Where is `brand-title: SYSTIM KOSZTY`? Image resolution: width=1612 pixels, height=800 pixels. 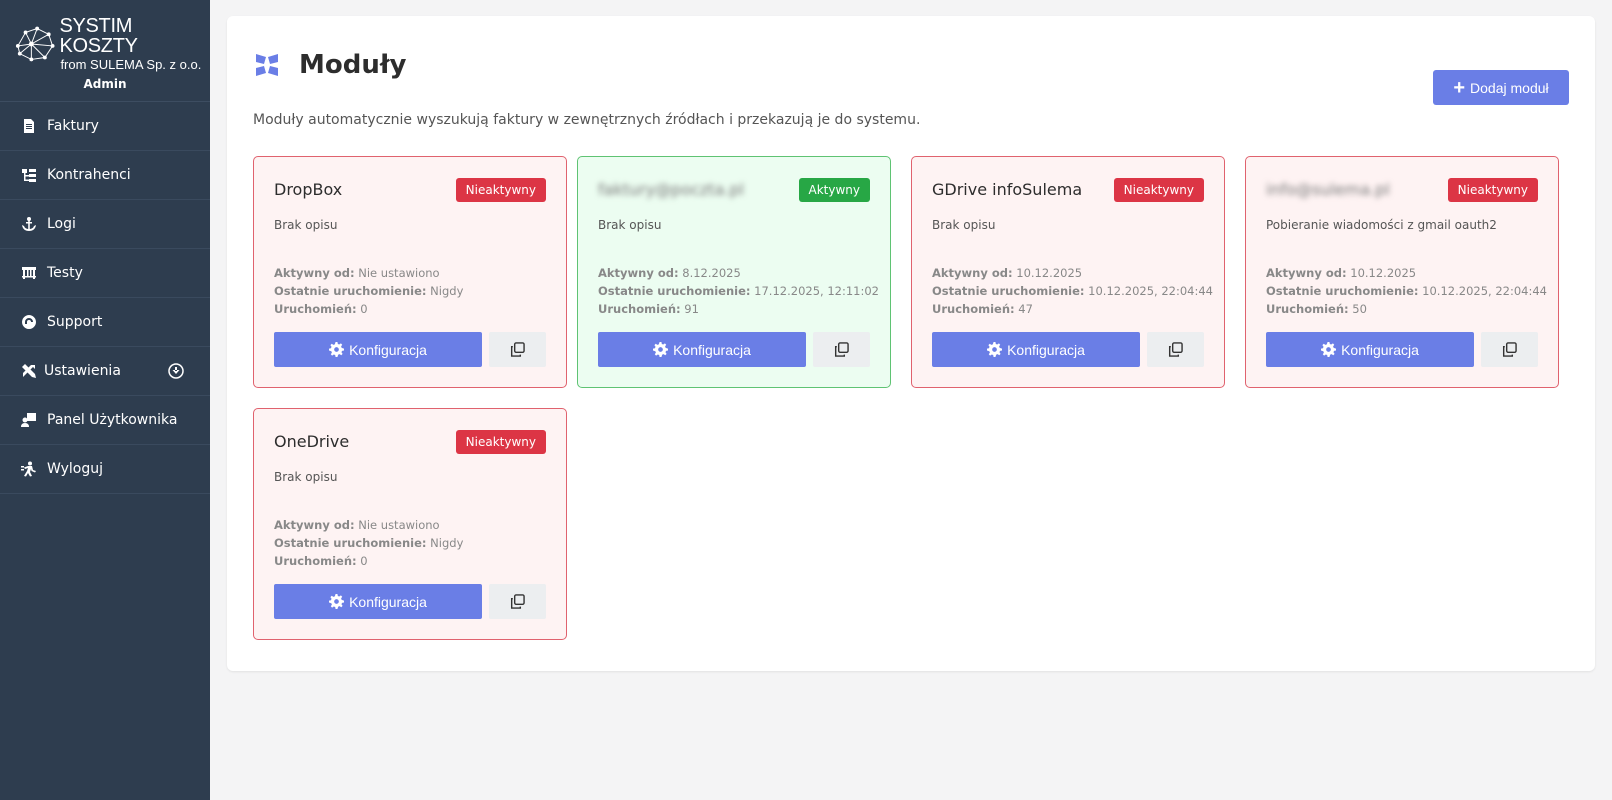
brand-title: SYSTIM KOSZTY is located at coordinates (98, 36).